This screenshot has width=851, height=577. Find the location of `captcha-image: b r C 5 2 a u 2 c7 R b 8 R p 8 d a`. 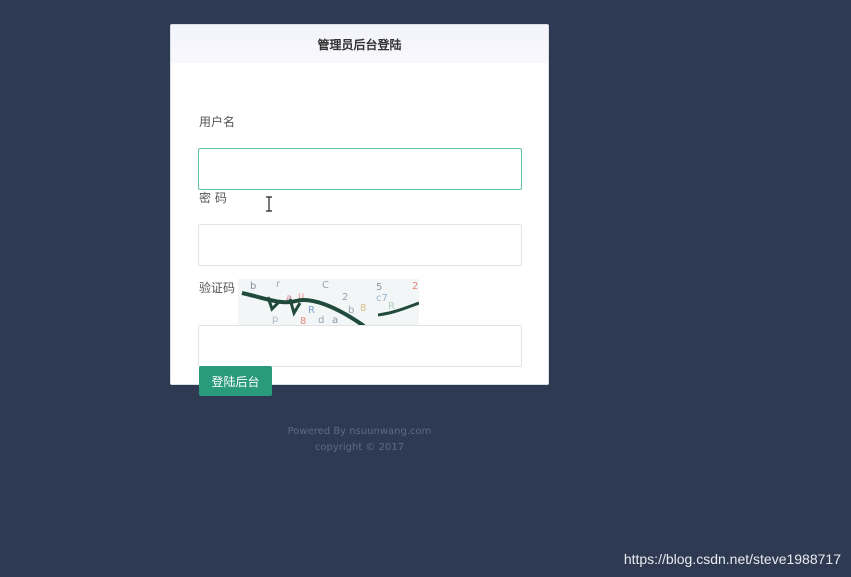

captcha-image: b r C 5 2 a u 2 c7 R b 8 R p 8 d a is located at coordinates (328, 302).